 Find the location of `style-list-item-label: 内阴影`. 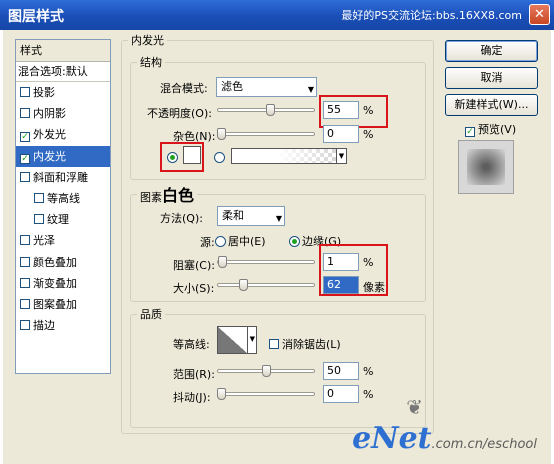

style-list-item-label: 内阴影 is located at coordinates (49, 114).